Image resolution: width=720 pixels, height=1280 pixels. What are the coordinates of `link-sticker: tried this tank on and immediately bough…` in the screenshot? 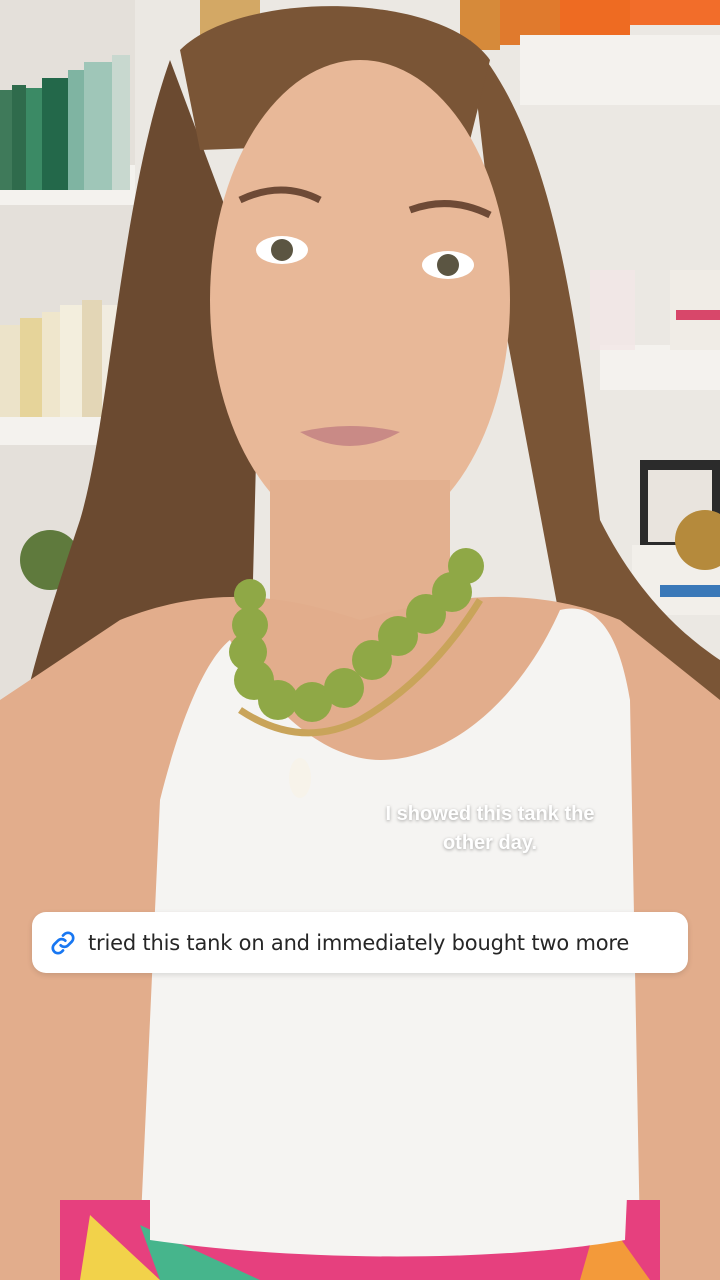 It's located at (360, 942).